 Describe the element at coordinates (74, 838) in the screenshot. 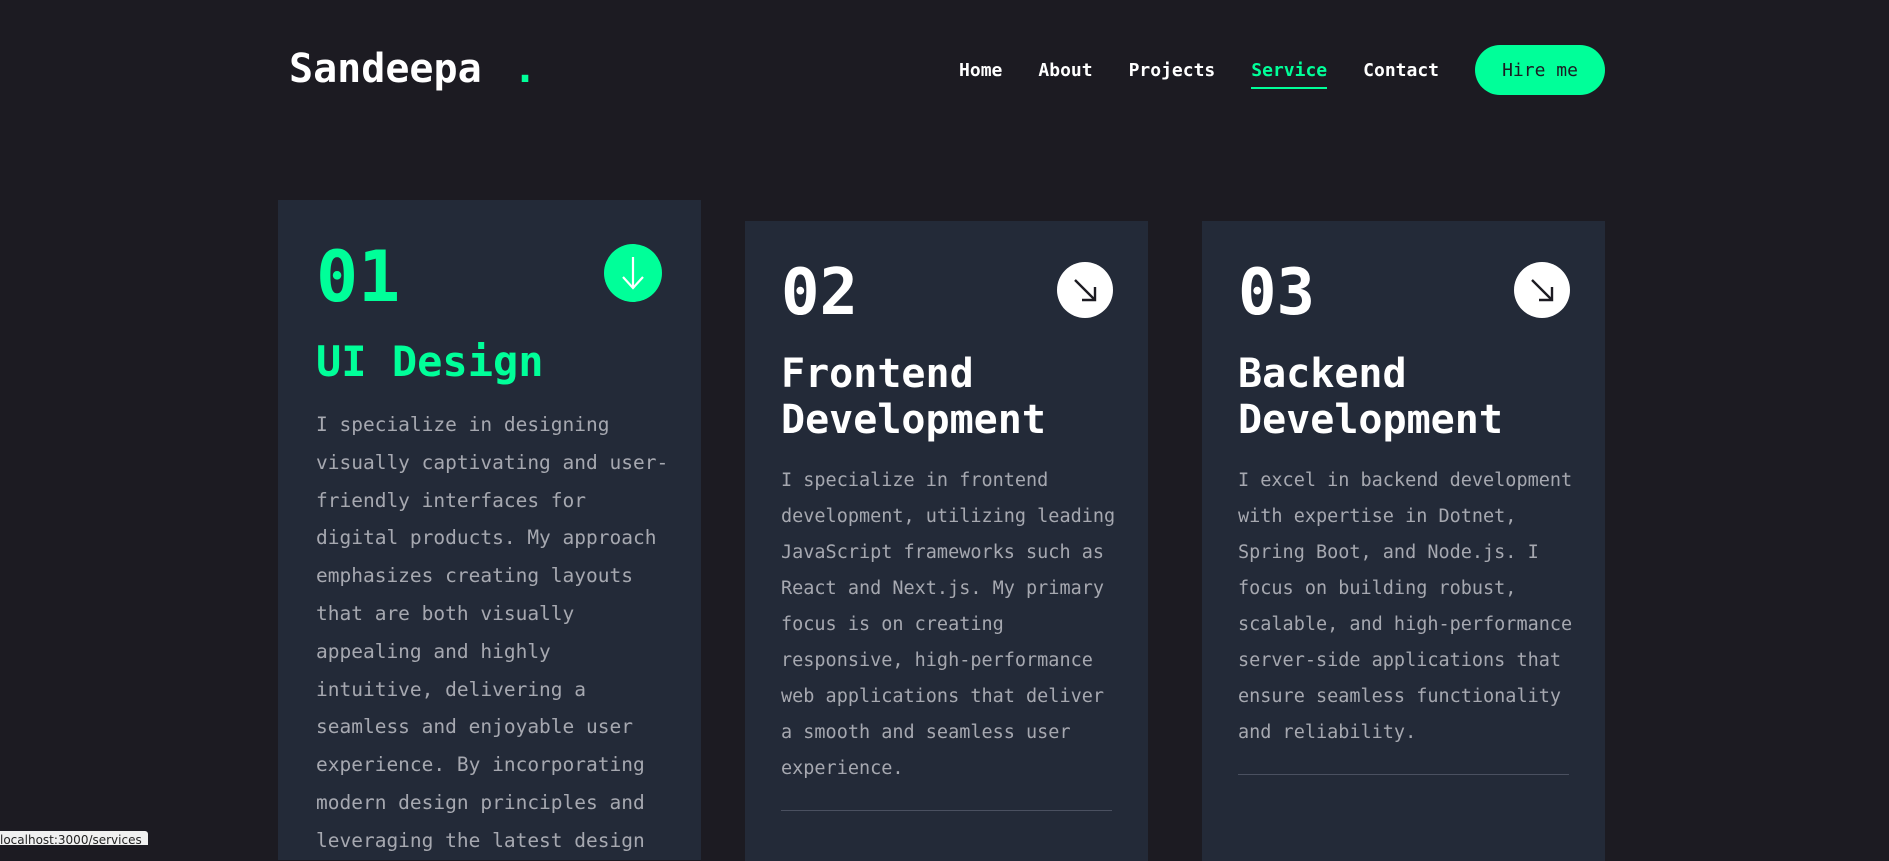

I see `status-bar-url: localhost:3000/services` at that location.